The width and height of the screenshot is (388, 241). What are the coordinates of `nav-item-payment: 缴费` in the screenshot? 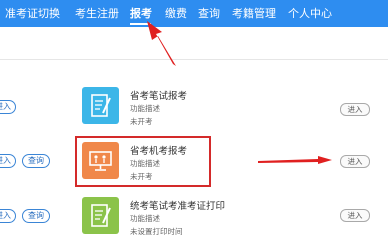 It's located at (176, 13).